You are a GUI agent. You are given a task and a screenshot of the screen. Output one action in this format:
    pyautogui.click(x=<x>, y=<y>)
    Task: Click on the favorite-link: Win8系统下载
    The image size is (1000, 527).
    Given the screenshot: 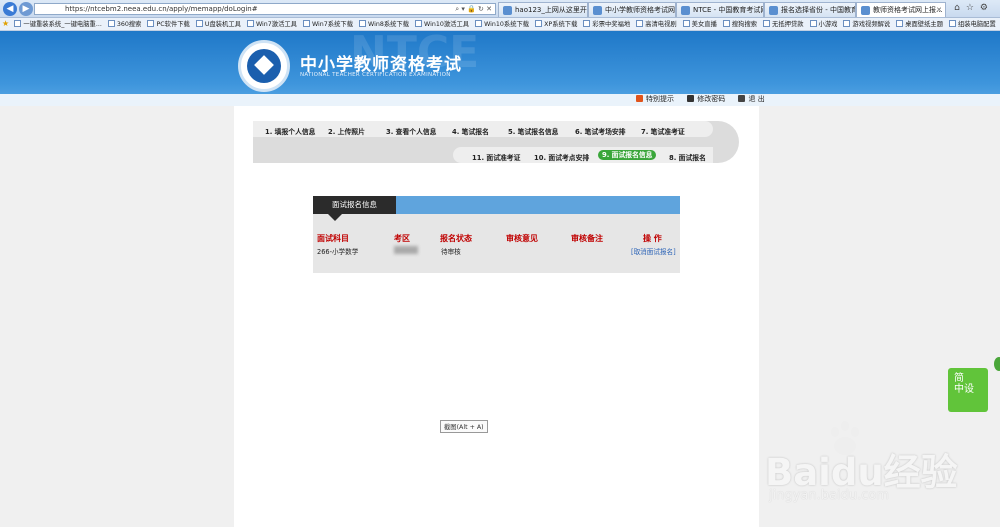 What is the action you would take?
    pyautogui.click(x=384, y=24)
    